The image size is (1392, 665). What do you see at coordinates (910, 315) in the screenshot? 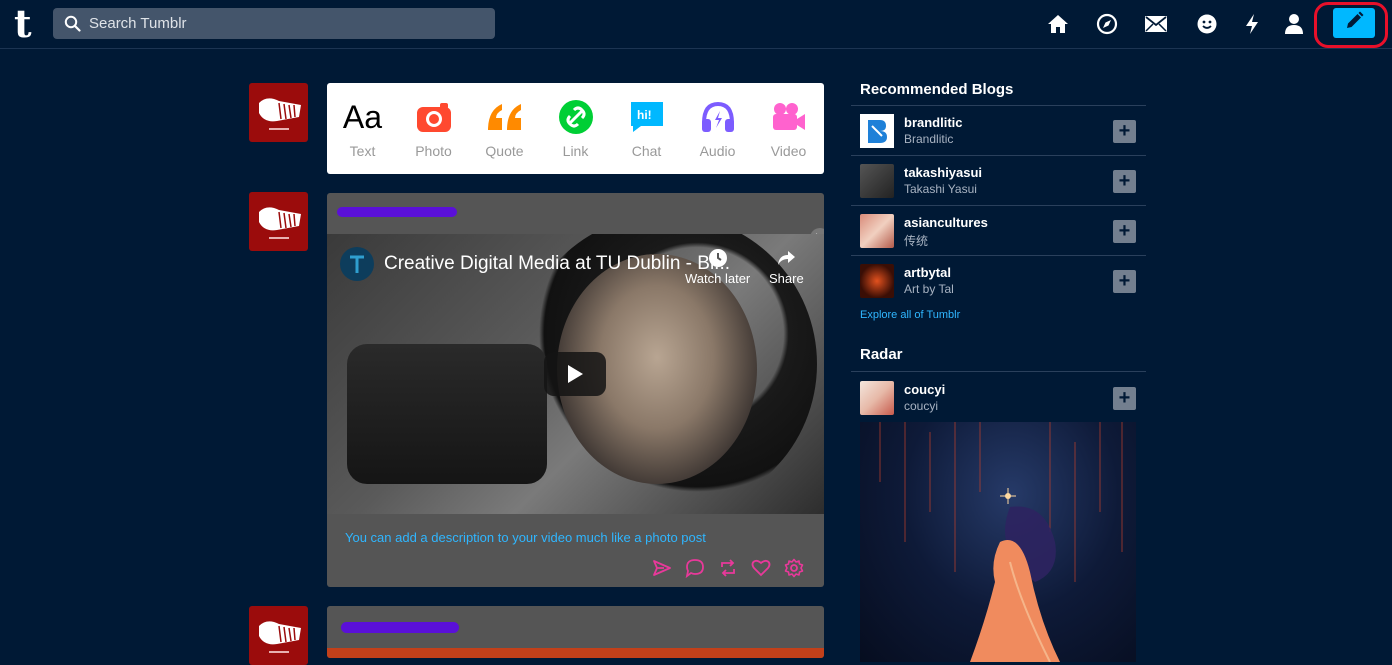
I see `explore-link: Explore all of Tumblr` at bounding box center [910, 315].